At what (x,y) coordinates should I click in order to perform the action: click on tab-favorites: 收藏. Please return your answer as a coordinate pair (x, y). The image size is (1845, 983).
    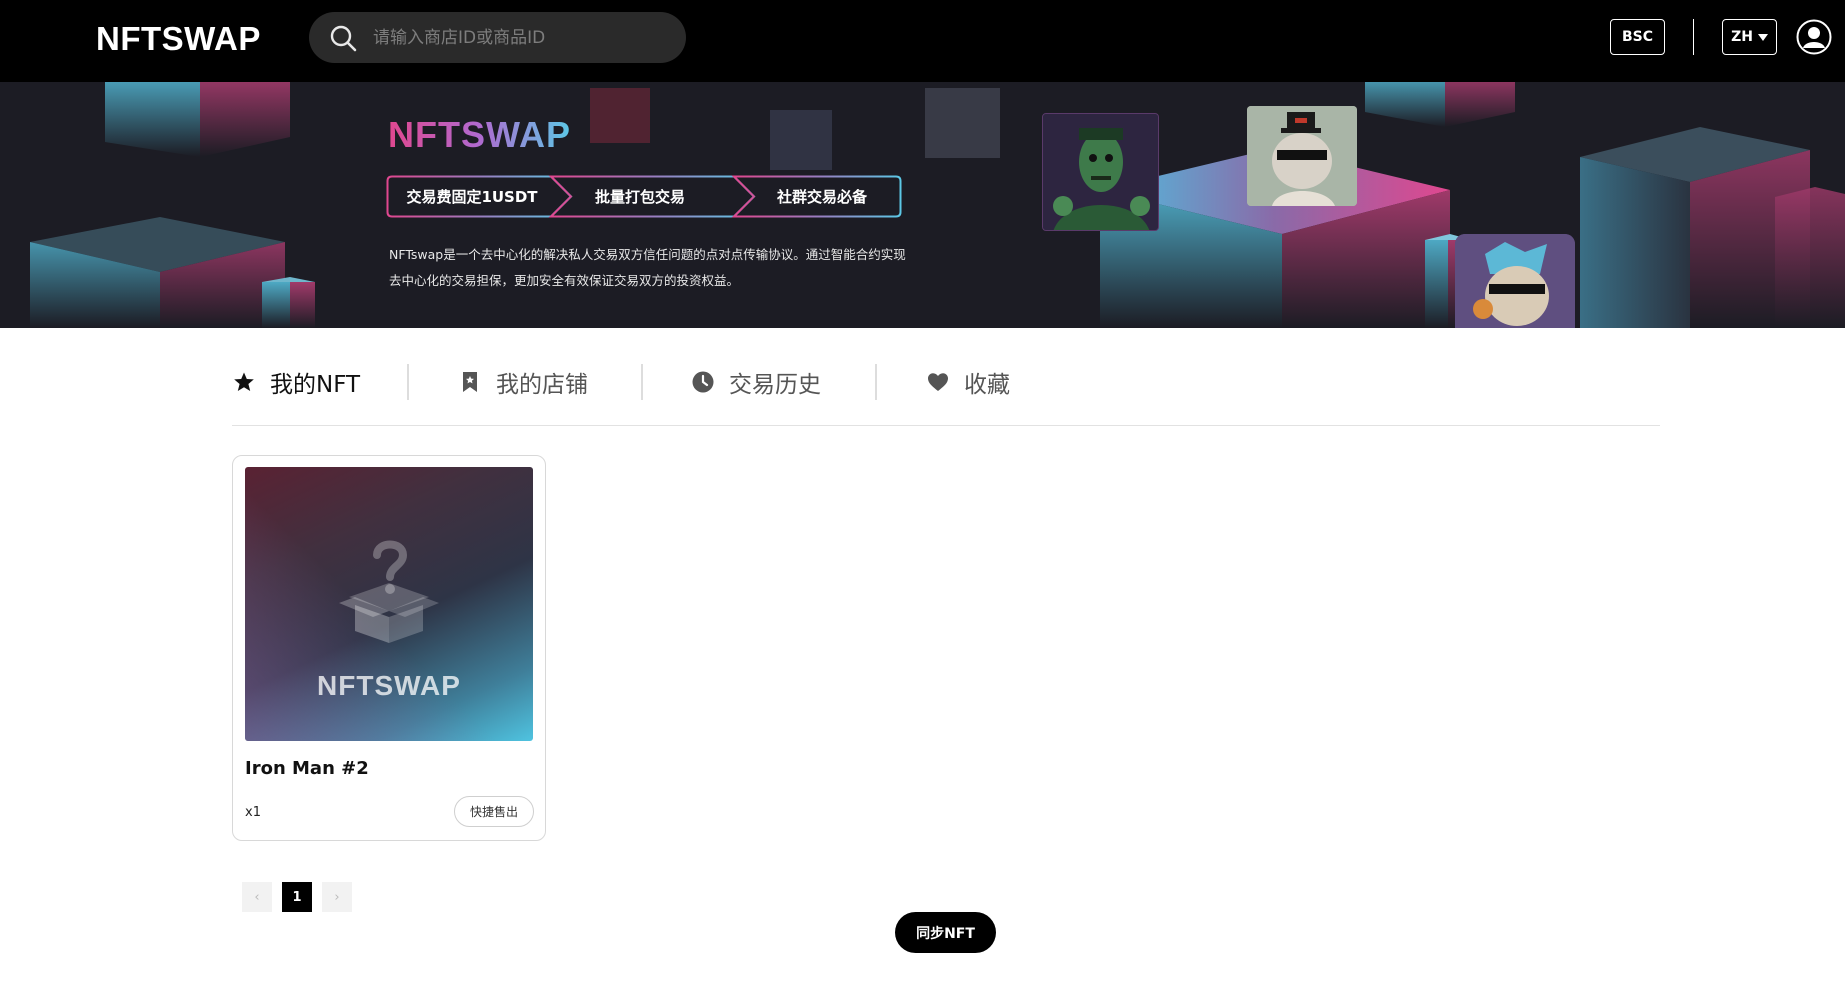
    Looking at the image, I should click on (968, 382).